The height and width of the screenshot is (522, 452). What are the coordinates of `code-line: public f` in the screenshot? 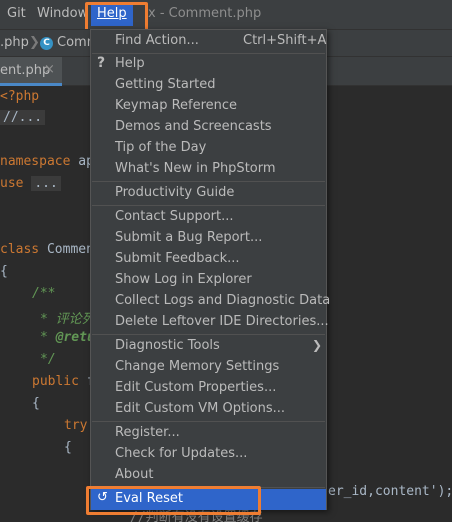 It's located at (63, 381).